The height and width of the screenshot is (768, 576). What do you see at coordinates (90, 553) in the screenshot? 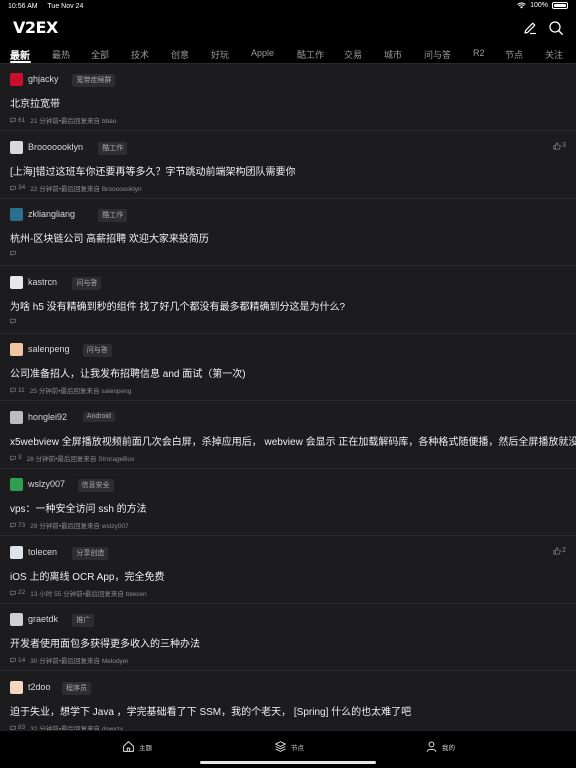
I see `node-badge: 分享创造` at bounding box center [90, 553].